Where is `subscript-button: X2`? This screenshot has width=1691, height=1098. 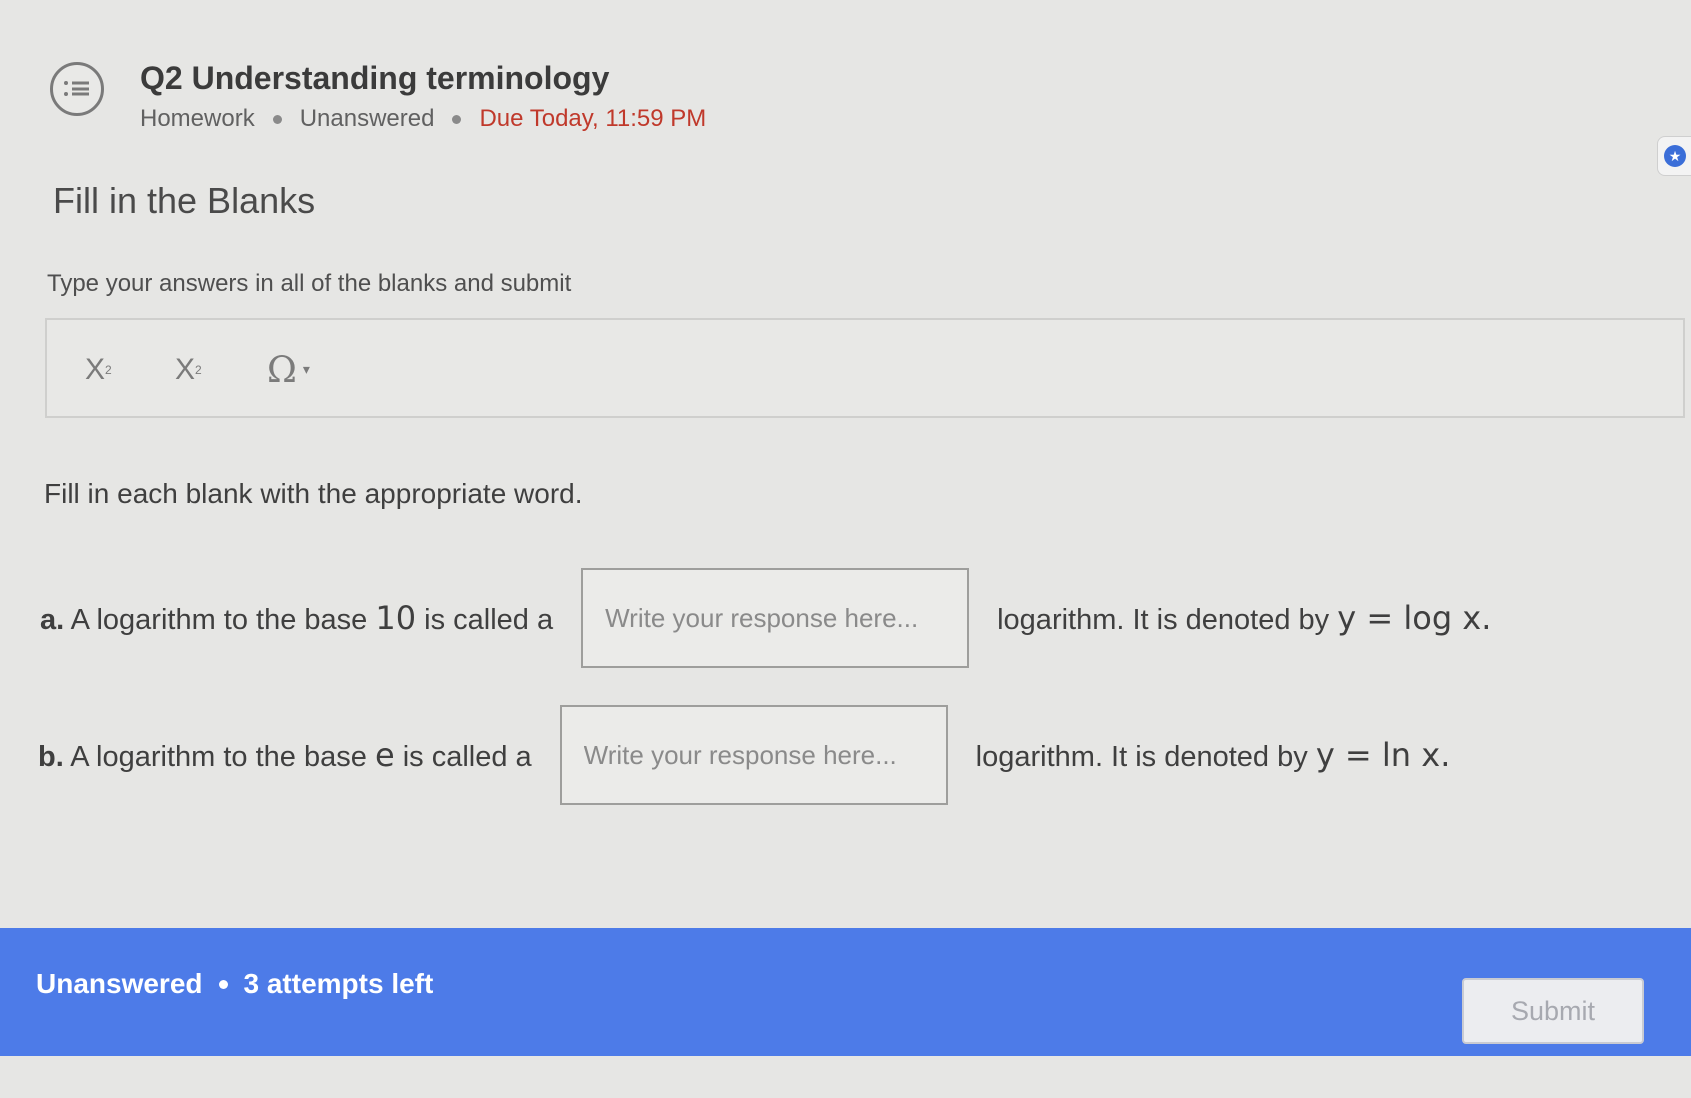
subscript-button: X2 is located at coordinates (98, 370).